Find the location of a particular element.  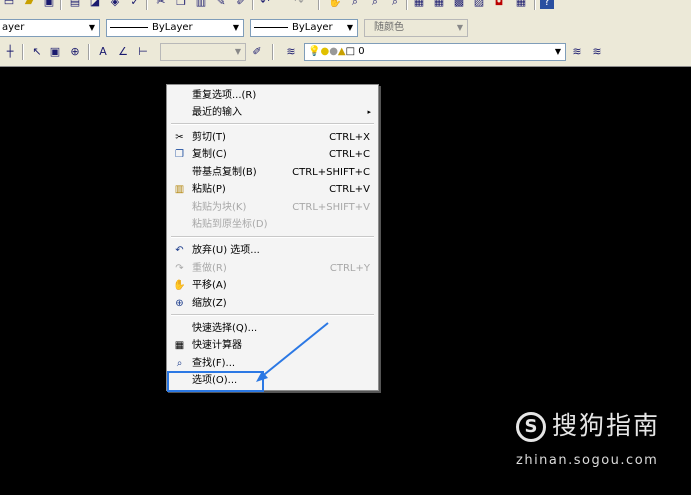

menu-item-label: 粘贴(P) is located at coordinates (209, 189).